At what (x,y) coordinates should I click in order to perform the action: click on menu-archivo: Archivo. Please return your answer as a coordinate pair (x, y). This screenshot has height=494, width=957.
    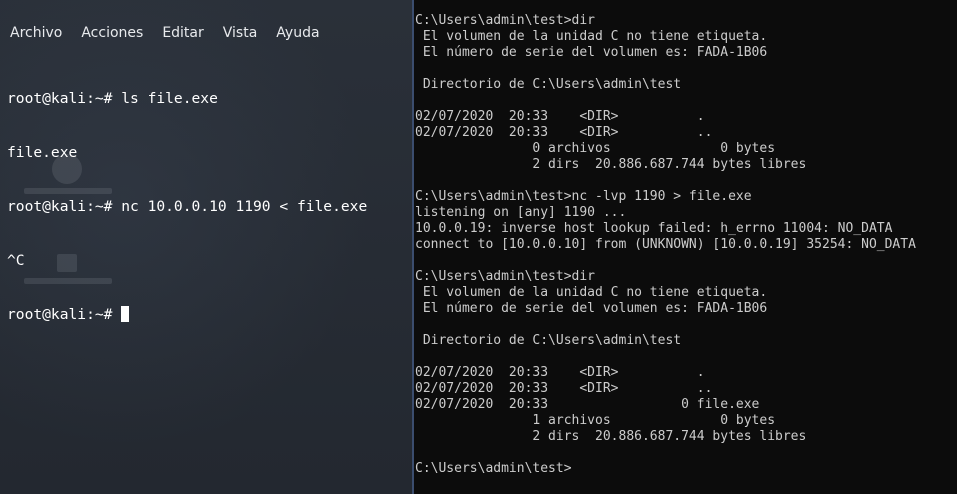
    Looking at the image, I should click on (36, 33).